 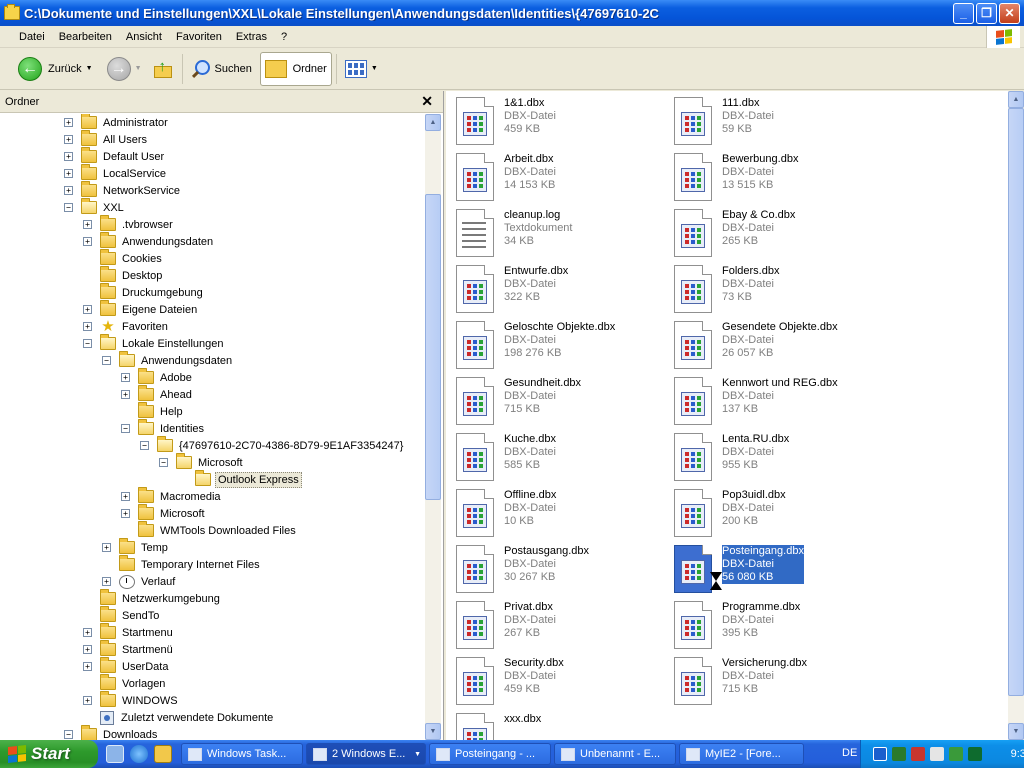 What do you see at coordinates (374, 68) in the screenshot?
I see `views-dropdown-icon: ▼` at bounding box center [374, 68].